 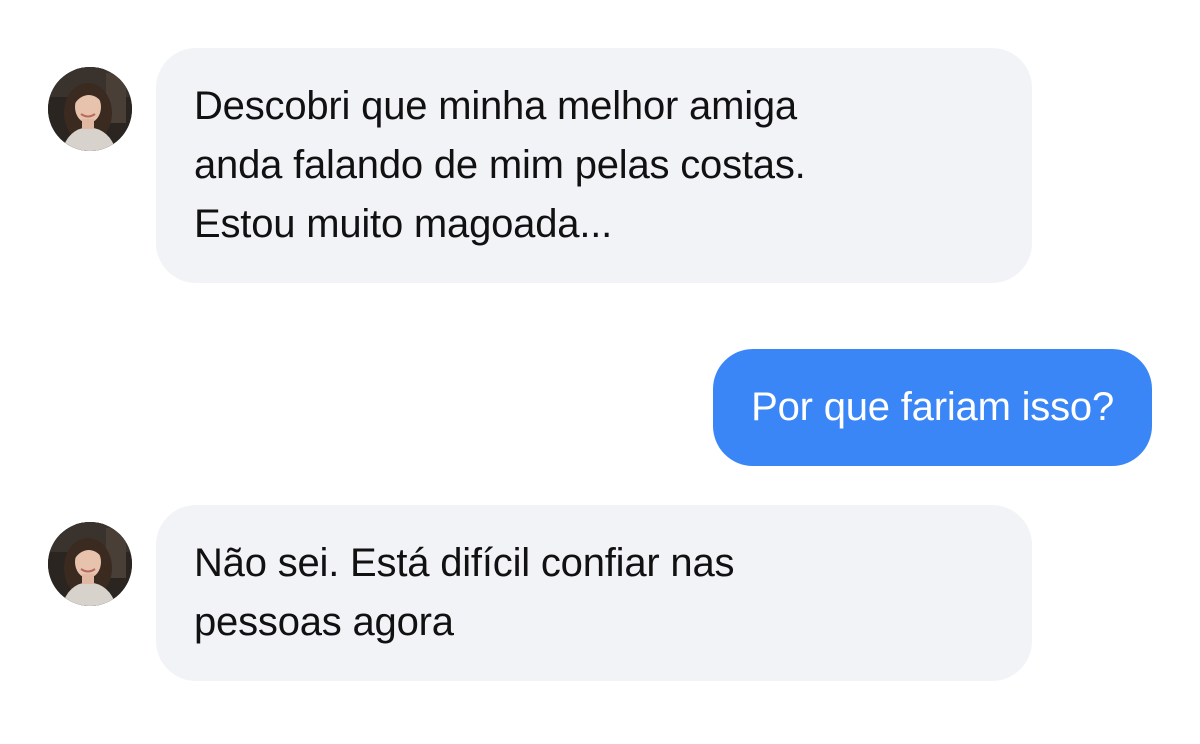 What do you see at coordinates (495, 106) in the screenshot?
I see `message-text-line: Descobri que minha melhor amiga` at bounding box center [495, 106].